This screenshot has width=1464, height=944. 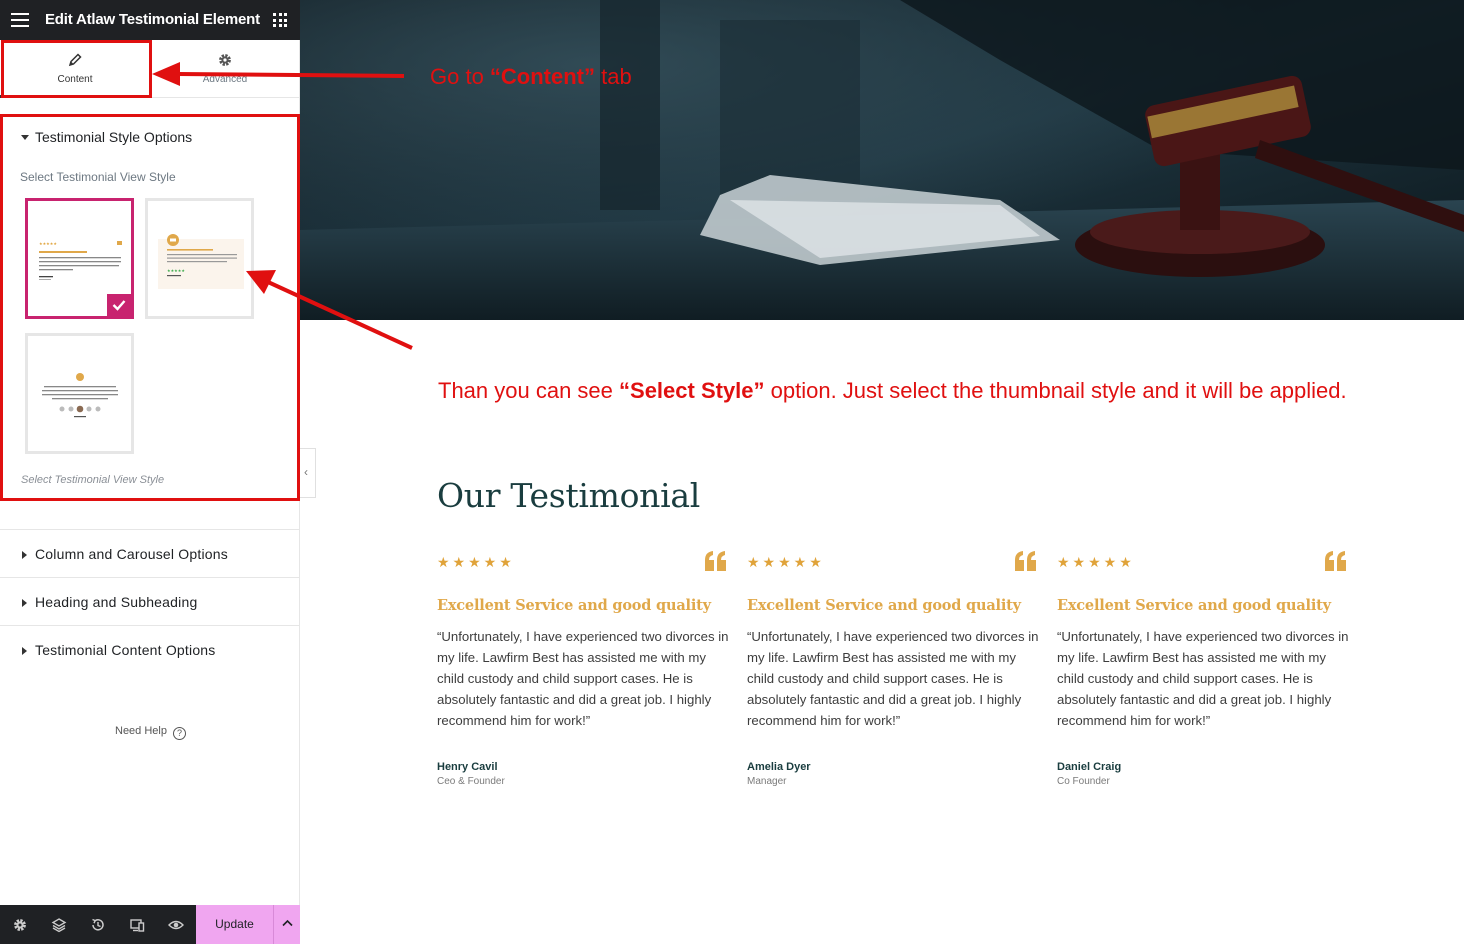 What do you see at coordinates (278, 74) in the screenshot?
I see `arrow-to-content-tab` at bounding box center [278, 74].